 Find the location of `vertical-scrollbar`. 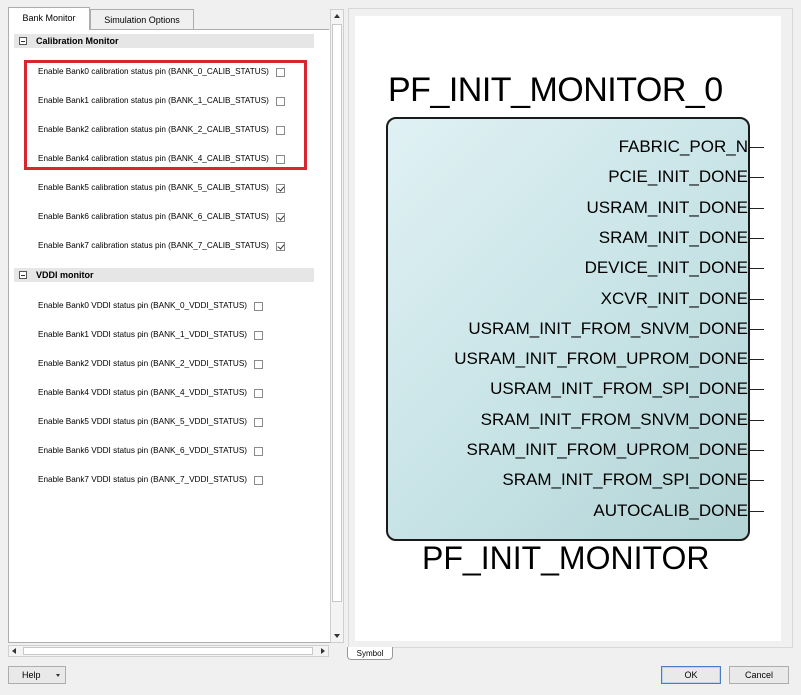

vertical-scrollbar is located at coordinates (337, 326).